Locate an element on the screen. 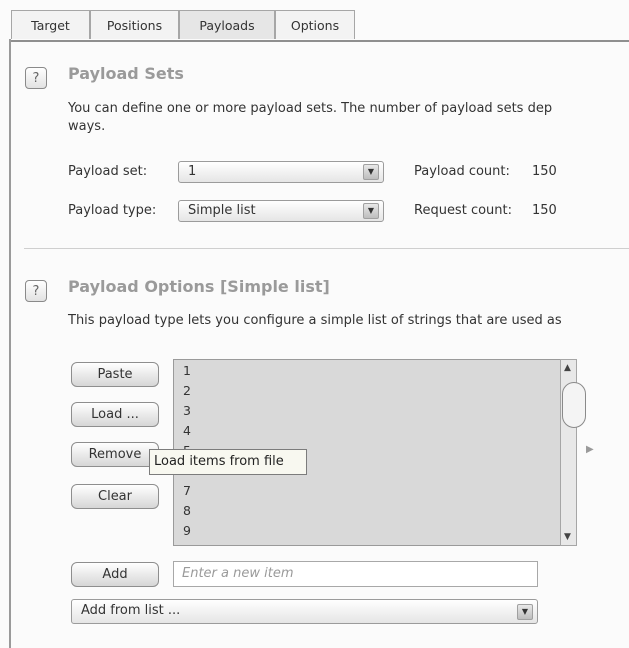 The image size is (629, 648). tab-bar: Target Positions Payloads Options is located at coordinates (320, 26).